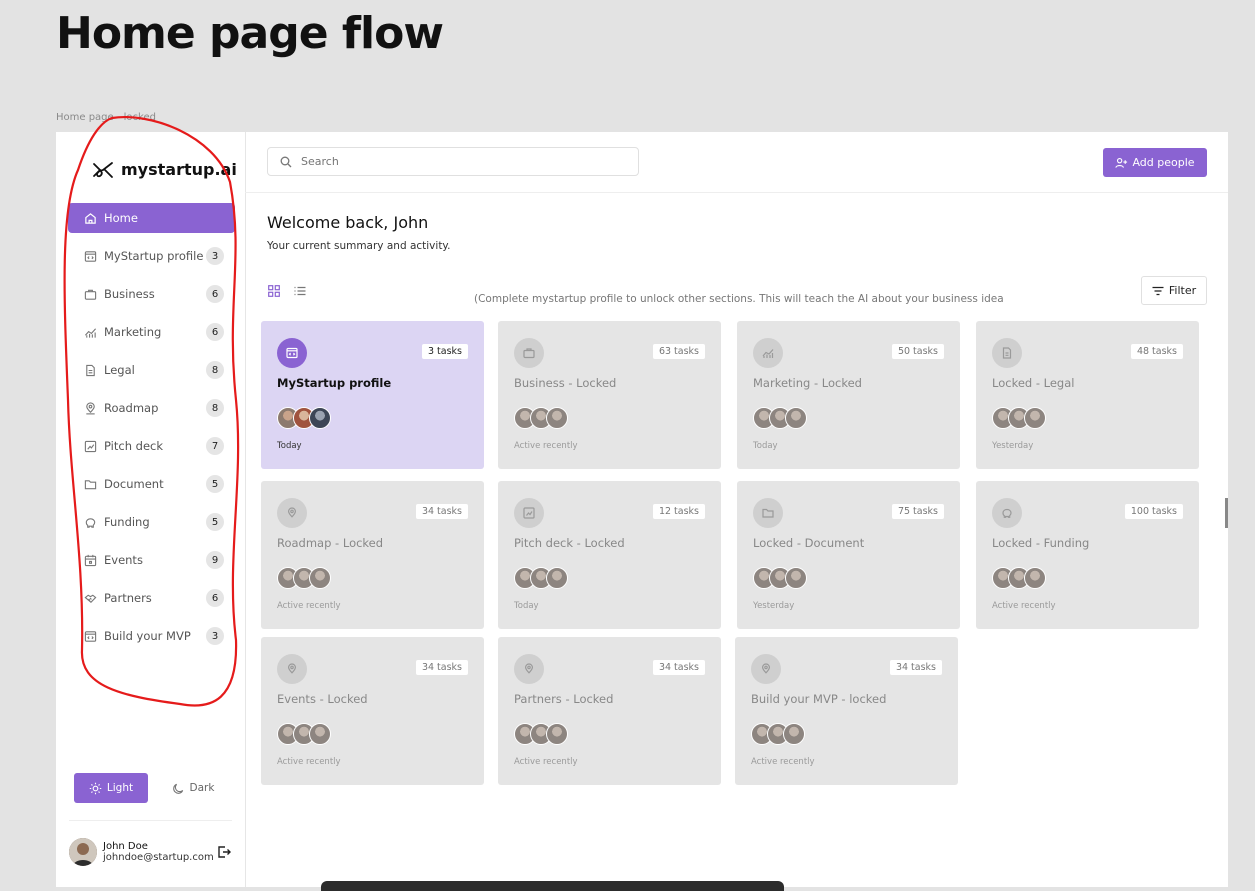  I want to click on user-name: John Doe, so click(125, 846).